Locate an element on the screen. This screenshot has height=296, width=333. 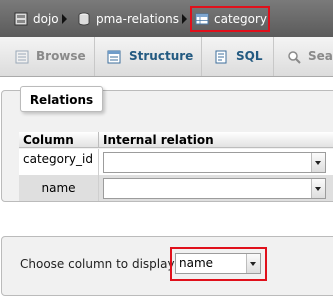
row-column-name: name is located at coordinates (58, 188).